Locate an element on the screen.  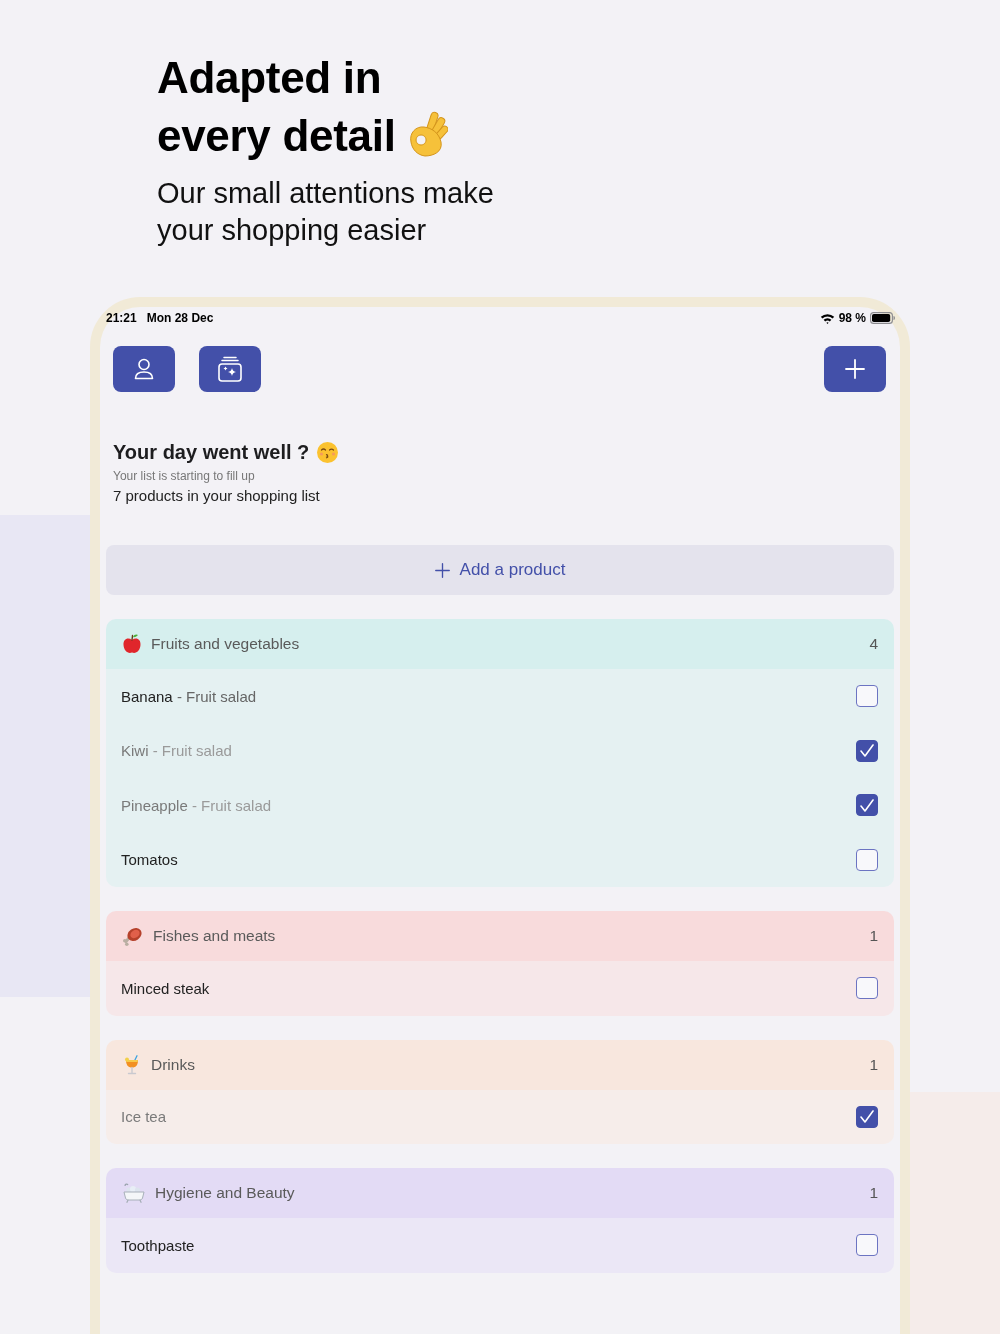
headline-subtitle: Our small attentions make your shopping easier is located at coordinates (326, 212).